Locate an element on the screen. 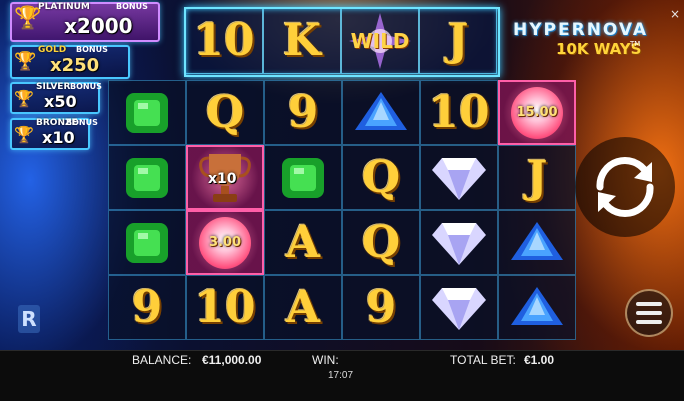 The width and height of the screenshot is (684, 401). grid-cell-r2c4: Q is located at coordinates (381, 177).